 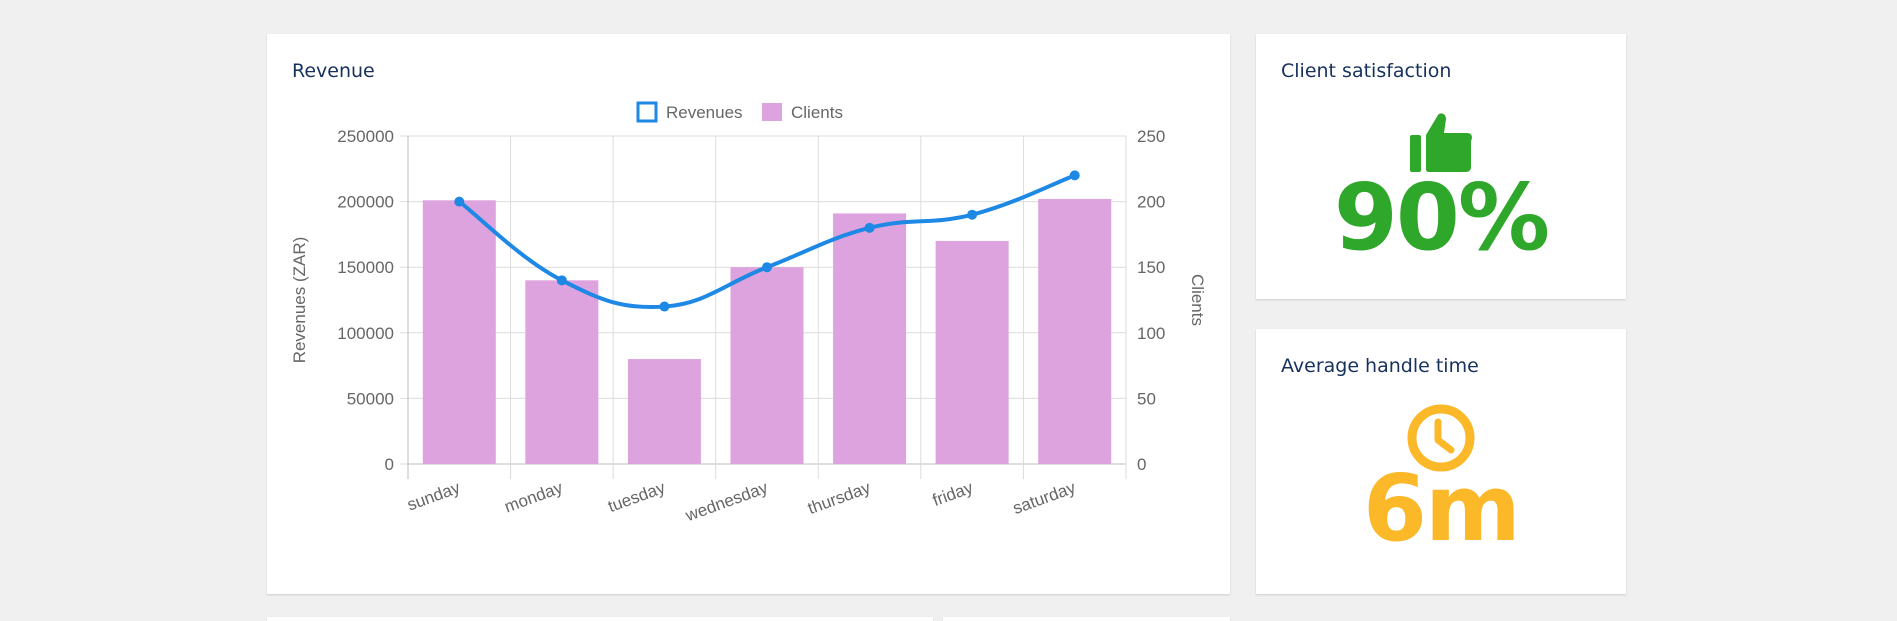 What do you see at coordinates (1151, 202) in the screenshot?
I see `y2-tick-label: 200` at bounding box center [1151, 202].